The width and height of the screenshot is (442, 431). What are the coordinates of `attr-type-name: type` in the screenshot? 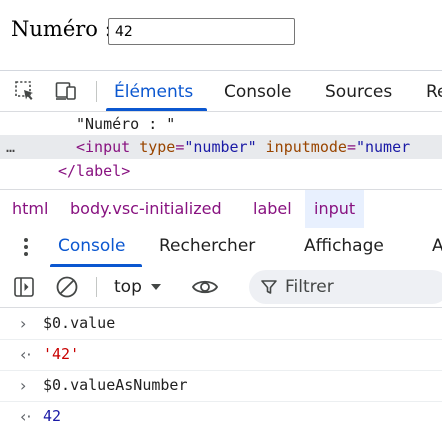 It's located at (157, 147).